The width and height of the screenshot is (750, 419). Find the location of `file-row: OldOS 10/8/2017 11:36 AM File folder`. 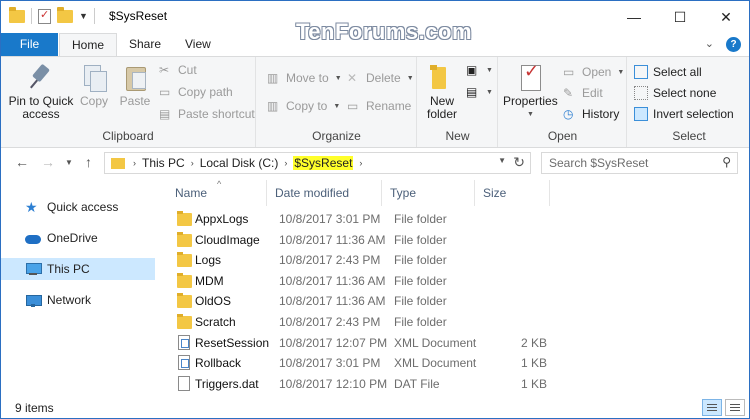

file-row: OldOS 10/8/2017 11:36 AM File folder is located at coordinates (359, 301).